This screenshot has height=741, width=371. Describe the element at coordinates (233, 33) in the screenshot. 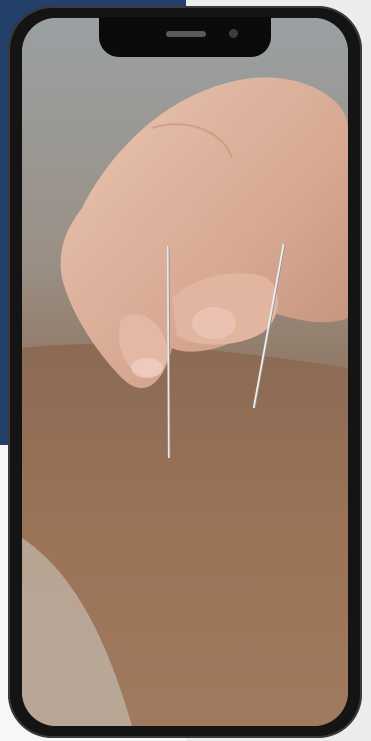

I see `front-camera-icon` at that location.